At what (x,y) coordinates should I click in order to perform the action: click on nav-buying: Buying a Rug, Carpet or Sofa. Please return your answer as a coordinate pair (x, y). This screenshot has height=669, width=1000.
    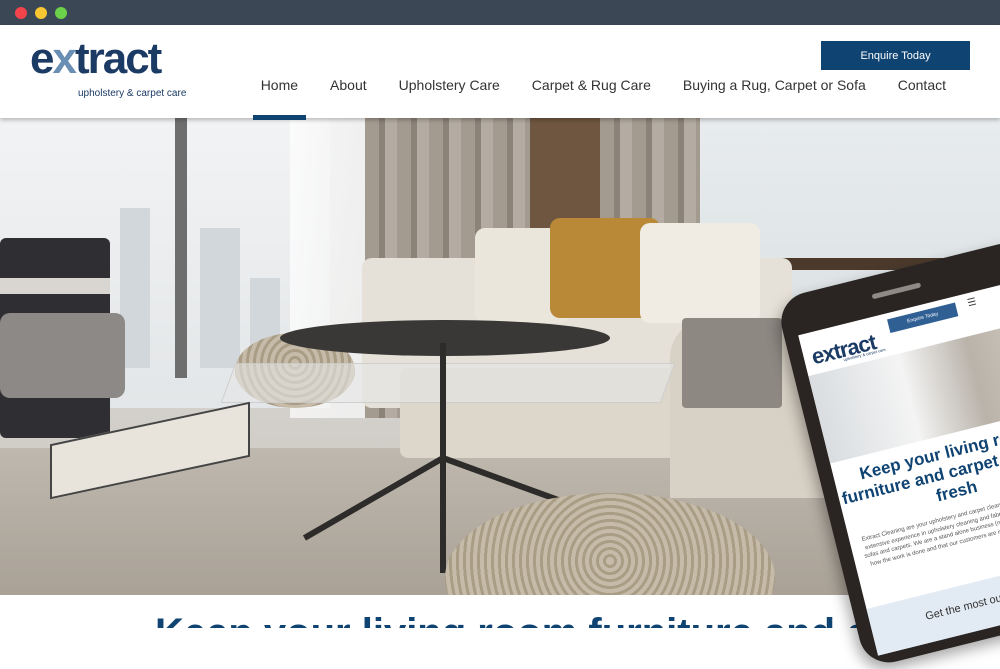
    Looking at the image, I should click on (774, 96).